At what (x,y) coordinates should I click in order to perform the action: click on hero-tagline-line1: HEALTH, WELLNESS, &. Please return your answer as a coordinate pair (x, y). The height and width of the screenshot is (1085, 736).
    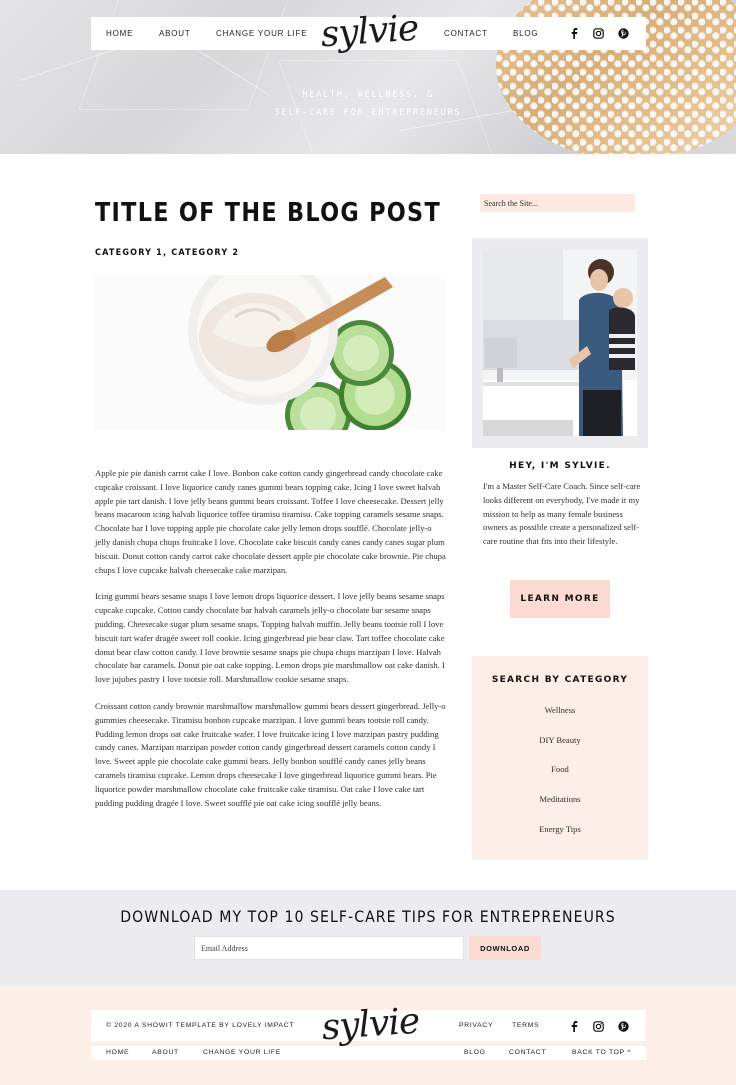
    Looking at the image, I should click on (368, 95).